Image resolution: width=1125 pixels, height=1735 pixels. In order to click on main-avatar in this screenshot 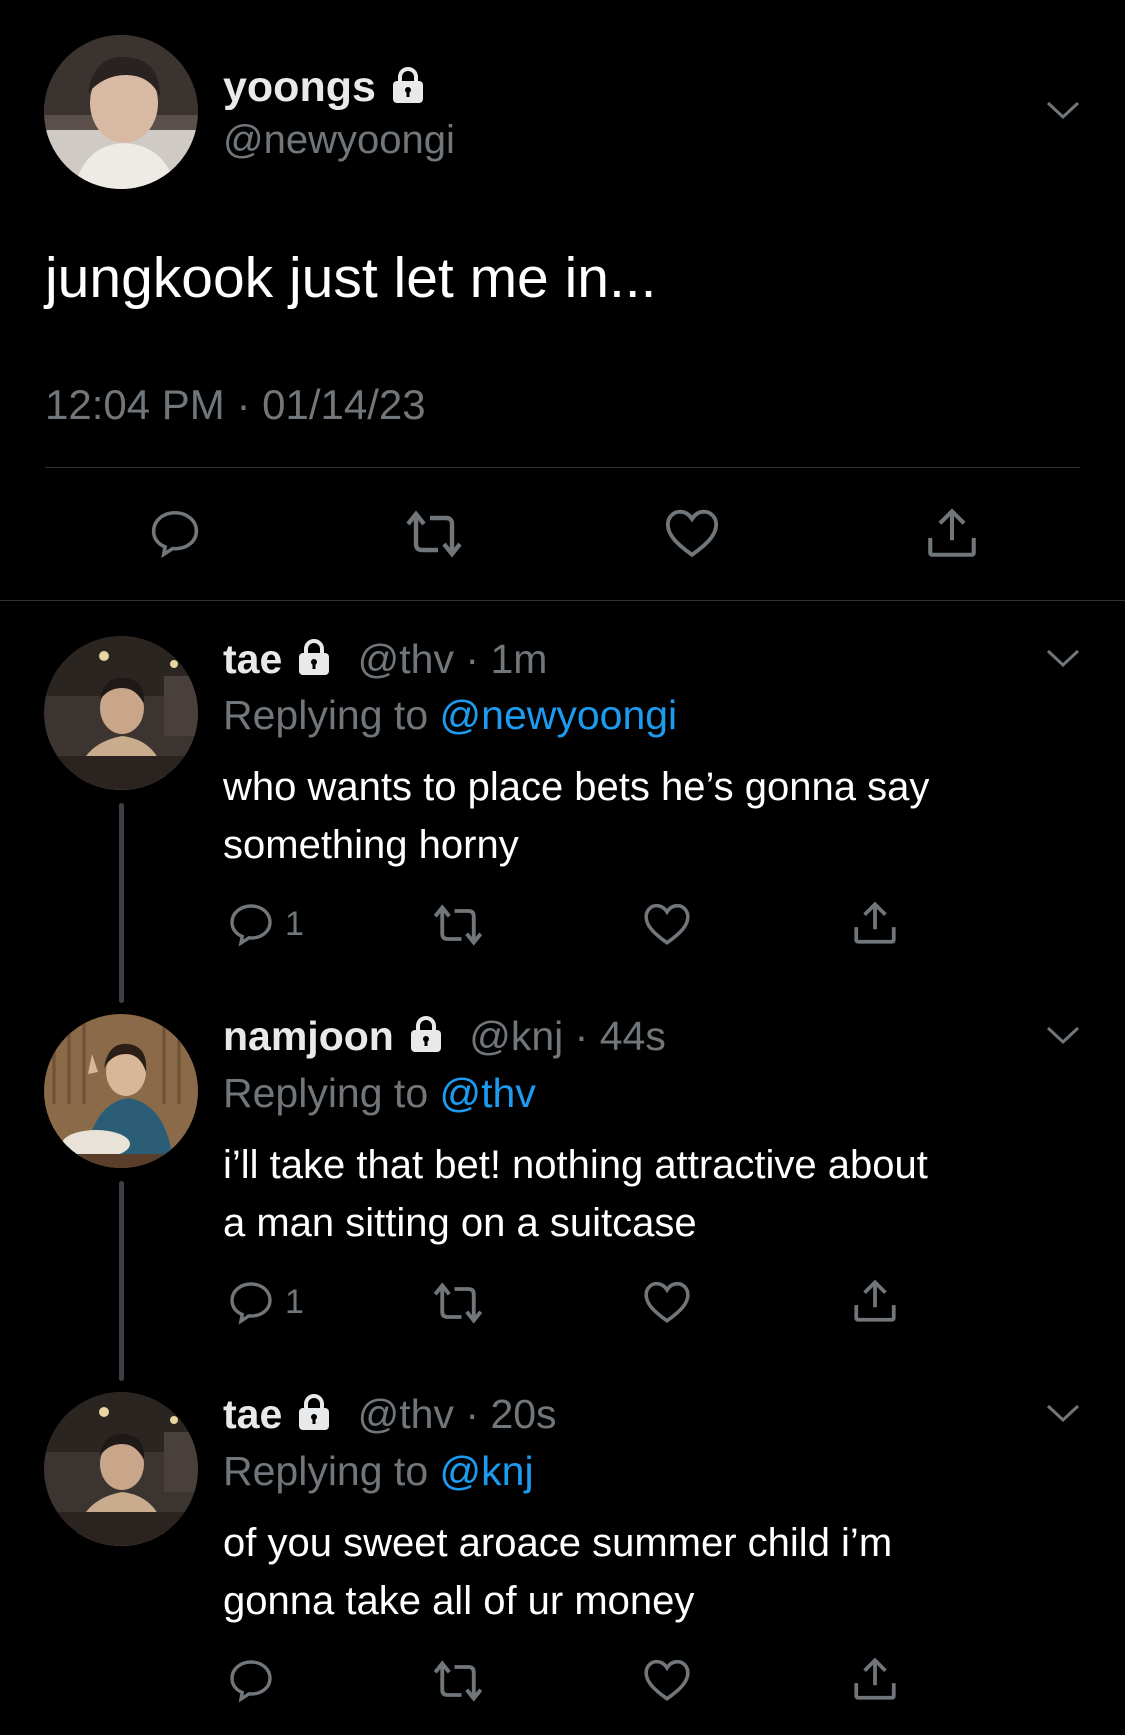, I will do `click(121, 112)`.